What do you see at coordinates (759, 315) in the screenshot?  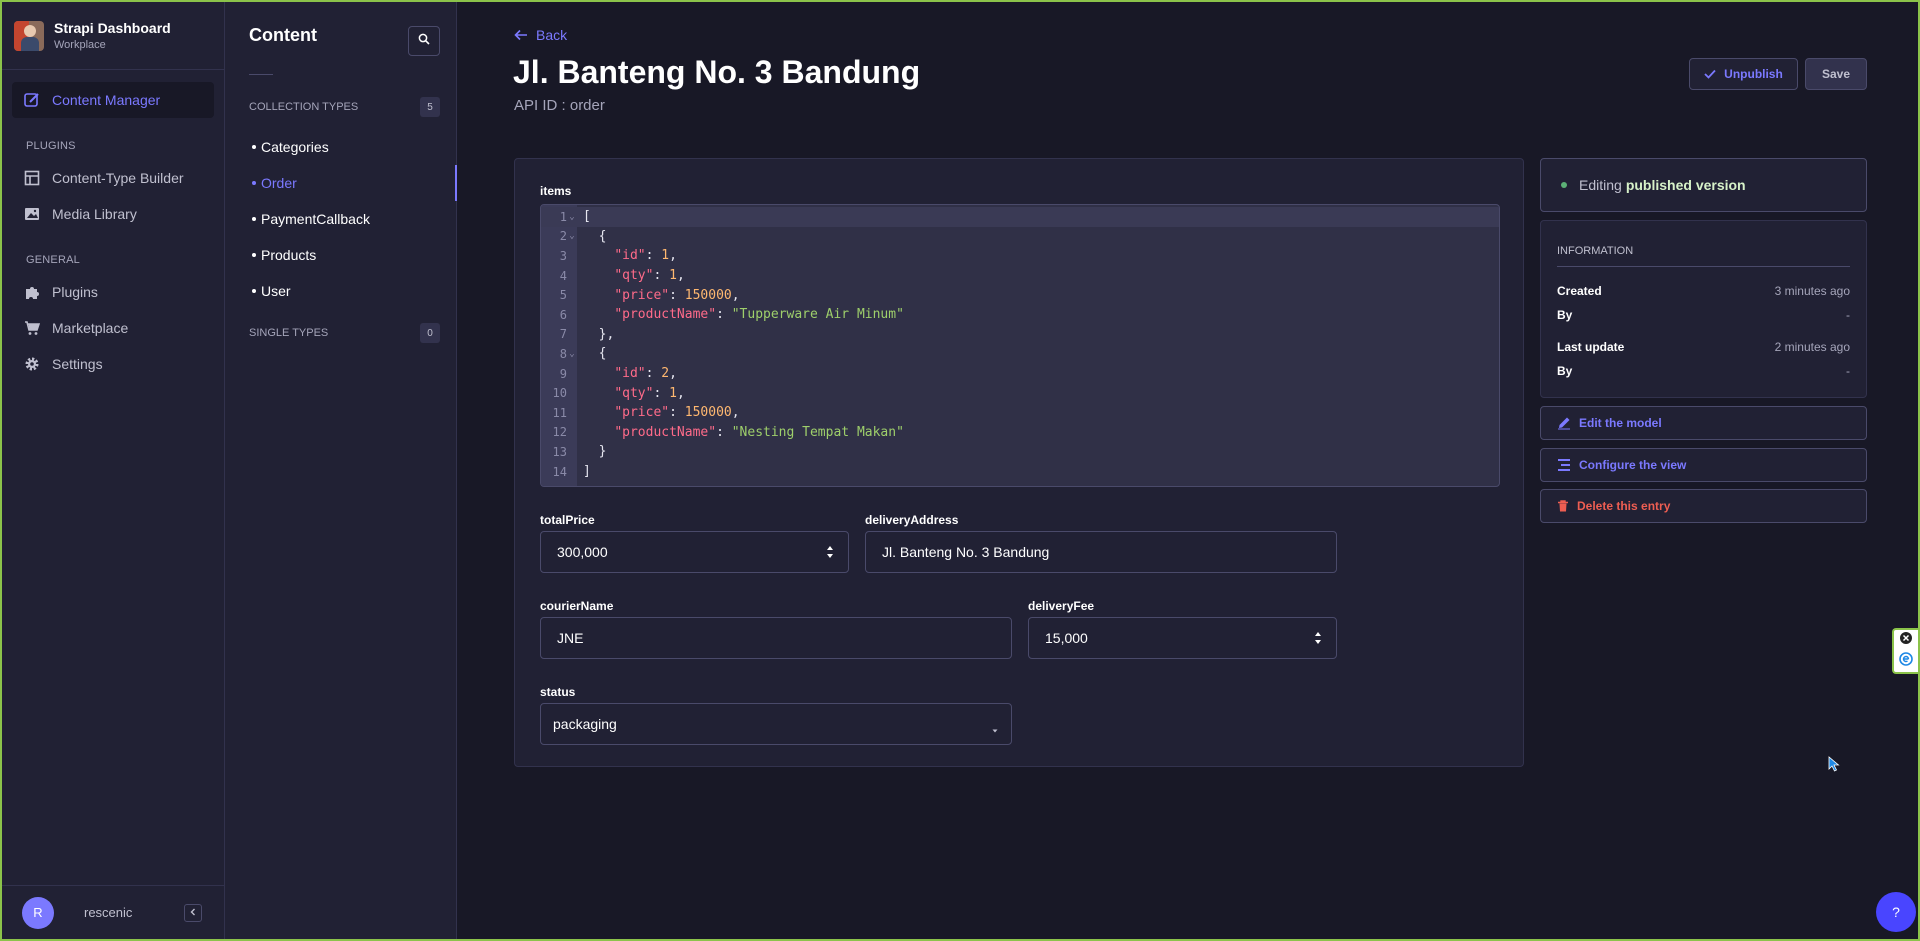 I see `code-text: "productName": "Tupperware Air Minum"` at bounding box center [759, 315].